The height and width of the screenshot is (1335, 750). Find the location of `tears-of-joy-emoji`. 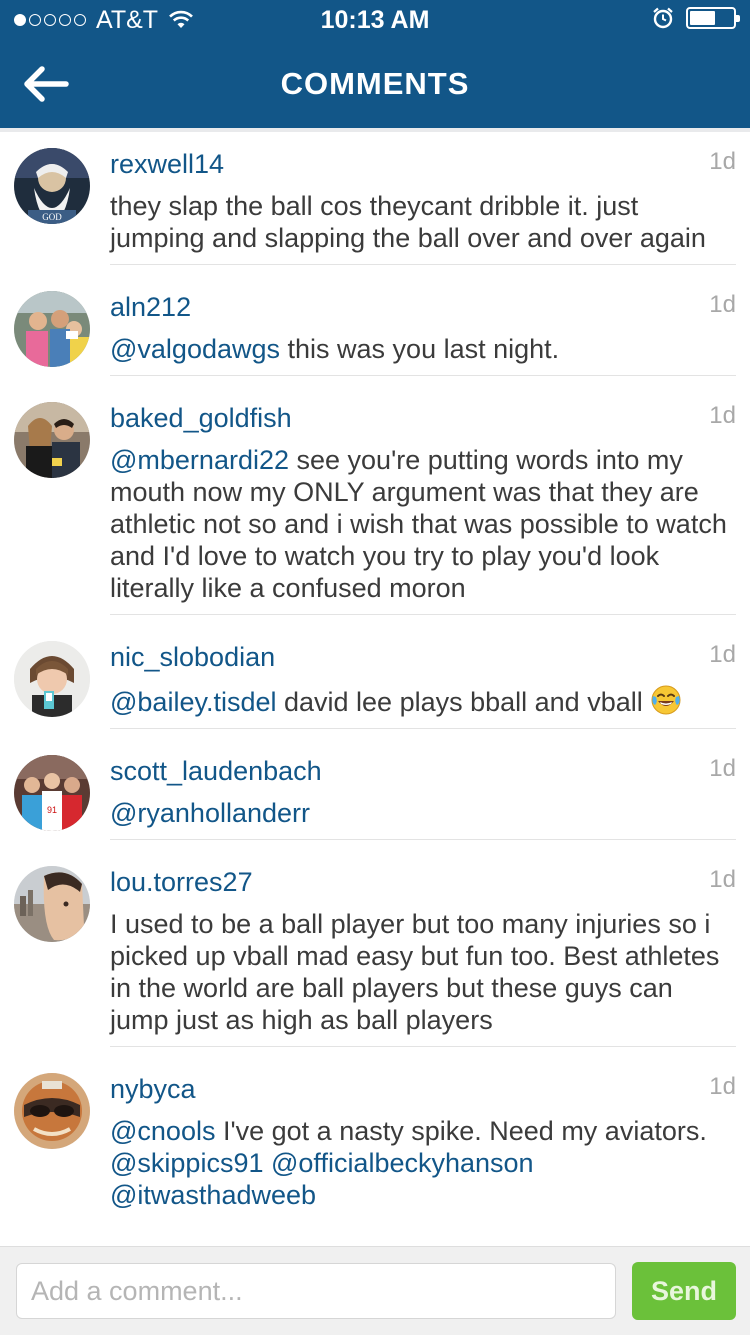

tears-of-joy-emoji is located at coordinates (666, 699).